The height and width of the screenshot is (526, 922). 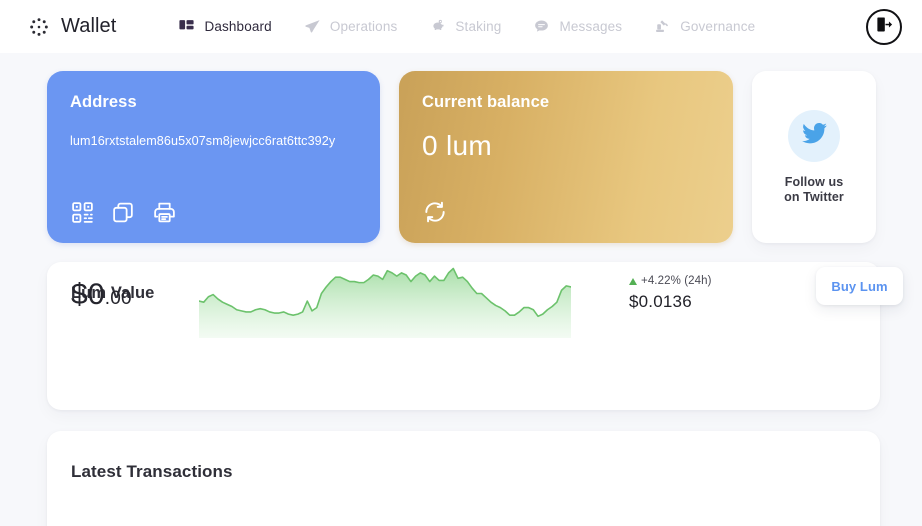 What do you see at coordinates (660, 301) in the screenshot?
I see `lum-market-price: $0.0136` at bounding box center [660, 301].